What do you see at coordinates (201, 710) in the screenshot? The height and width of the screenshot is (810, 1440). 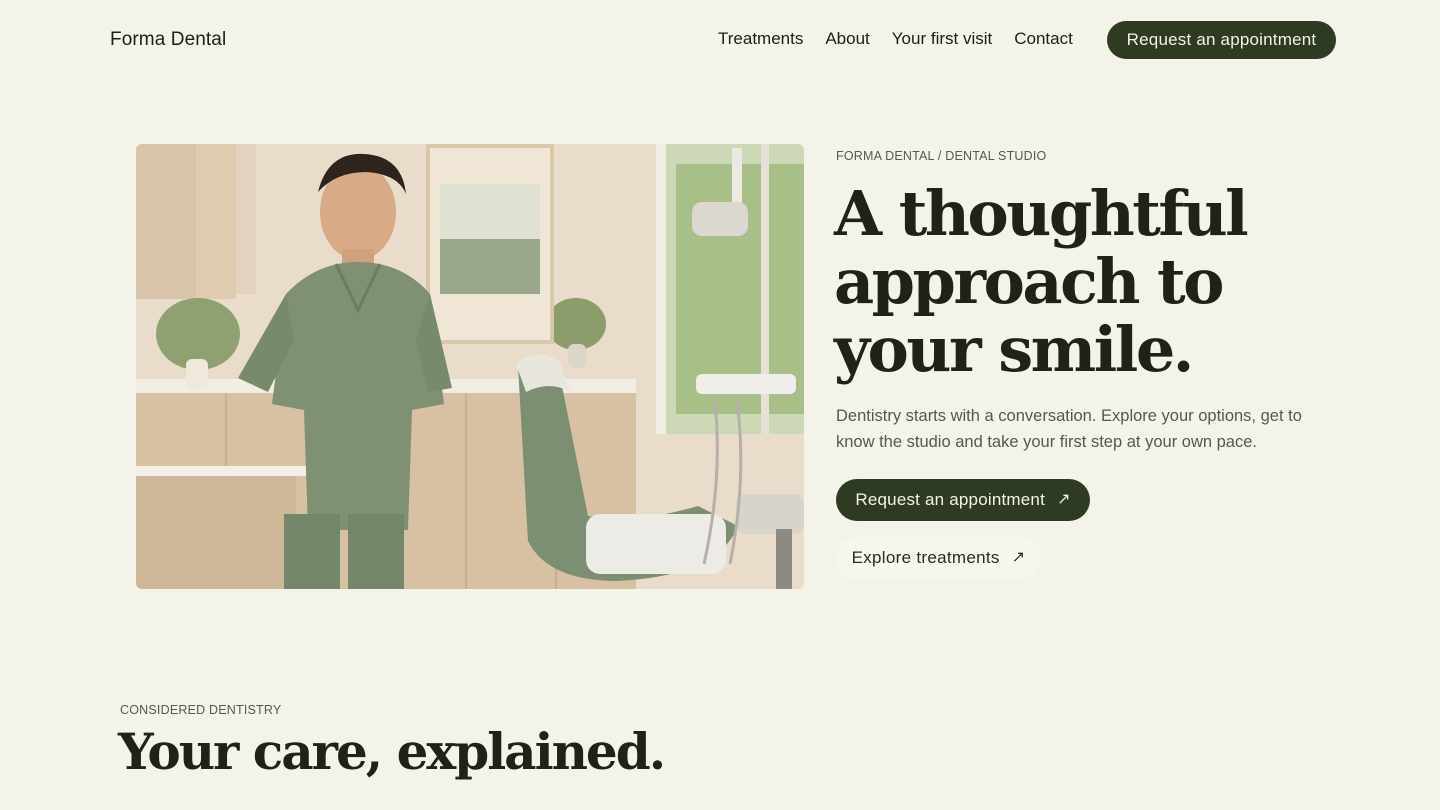 I see `section-eyebrow: CONSIDERED DENTISTRY` at bounding box center [201, 710].